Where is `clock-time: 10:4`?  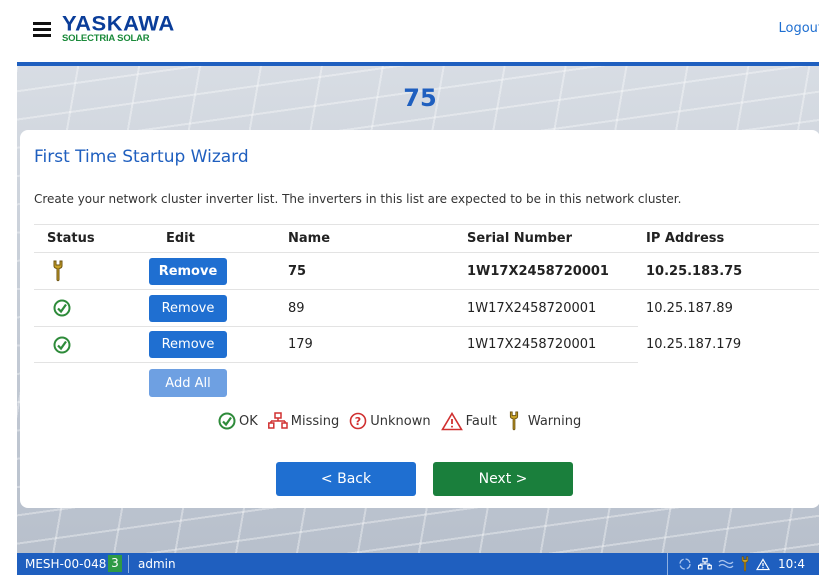
clock-time: 10:4 is located at coordinates (791, 564).